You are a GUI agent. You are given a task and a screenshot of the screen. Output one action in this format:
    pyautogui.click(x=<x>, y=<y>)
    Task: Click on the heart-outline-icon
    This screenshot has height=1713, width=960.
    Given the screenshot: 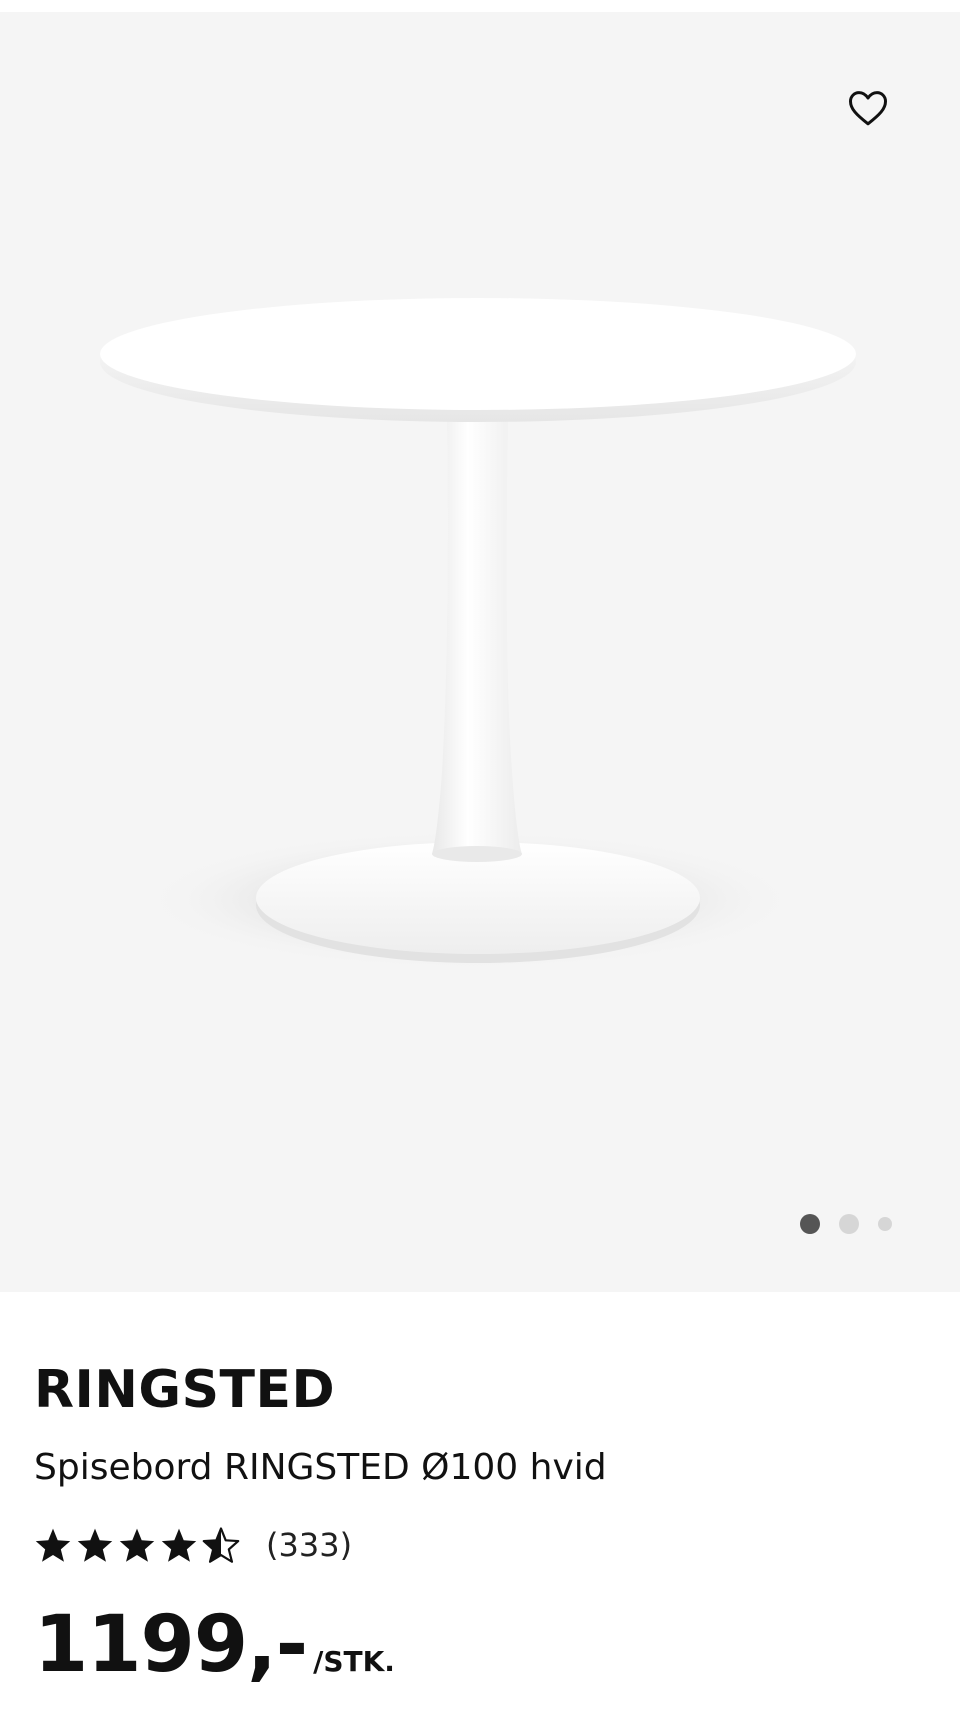 What is the action you would take?
    pyautogui.click(x=868, y=108)
    